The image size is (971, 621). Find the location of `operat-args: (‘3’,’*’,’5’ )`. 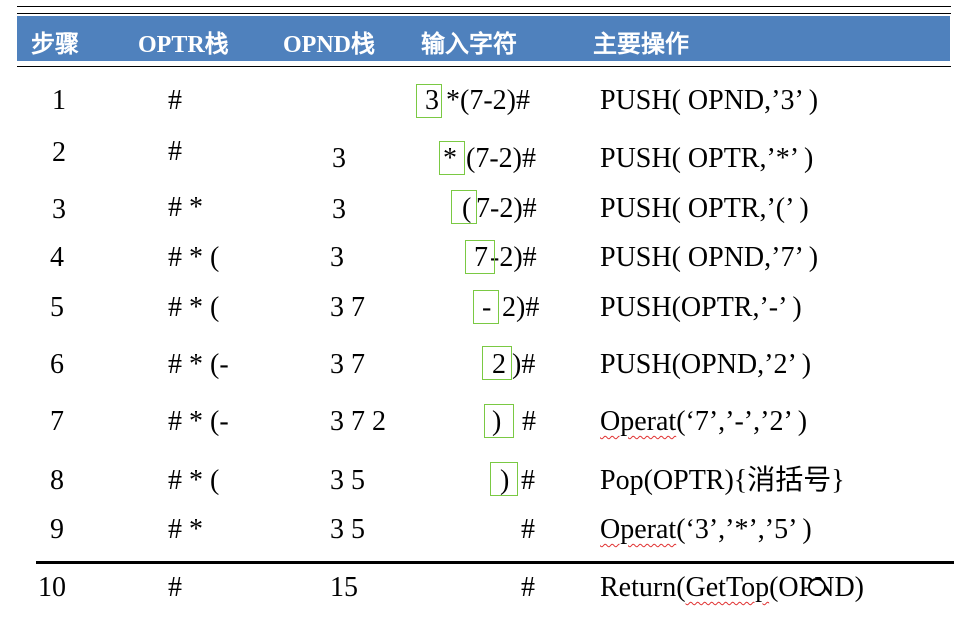

operat-args: (‘3’,’*’,’5’ ) is located at coordinates (744, 529).